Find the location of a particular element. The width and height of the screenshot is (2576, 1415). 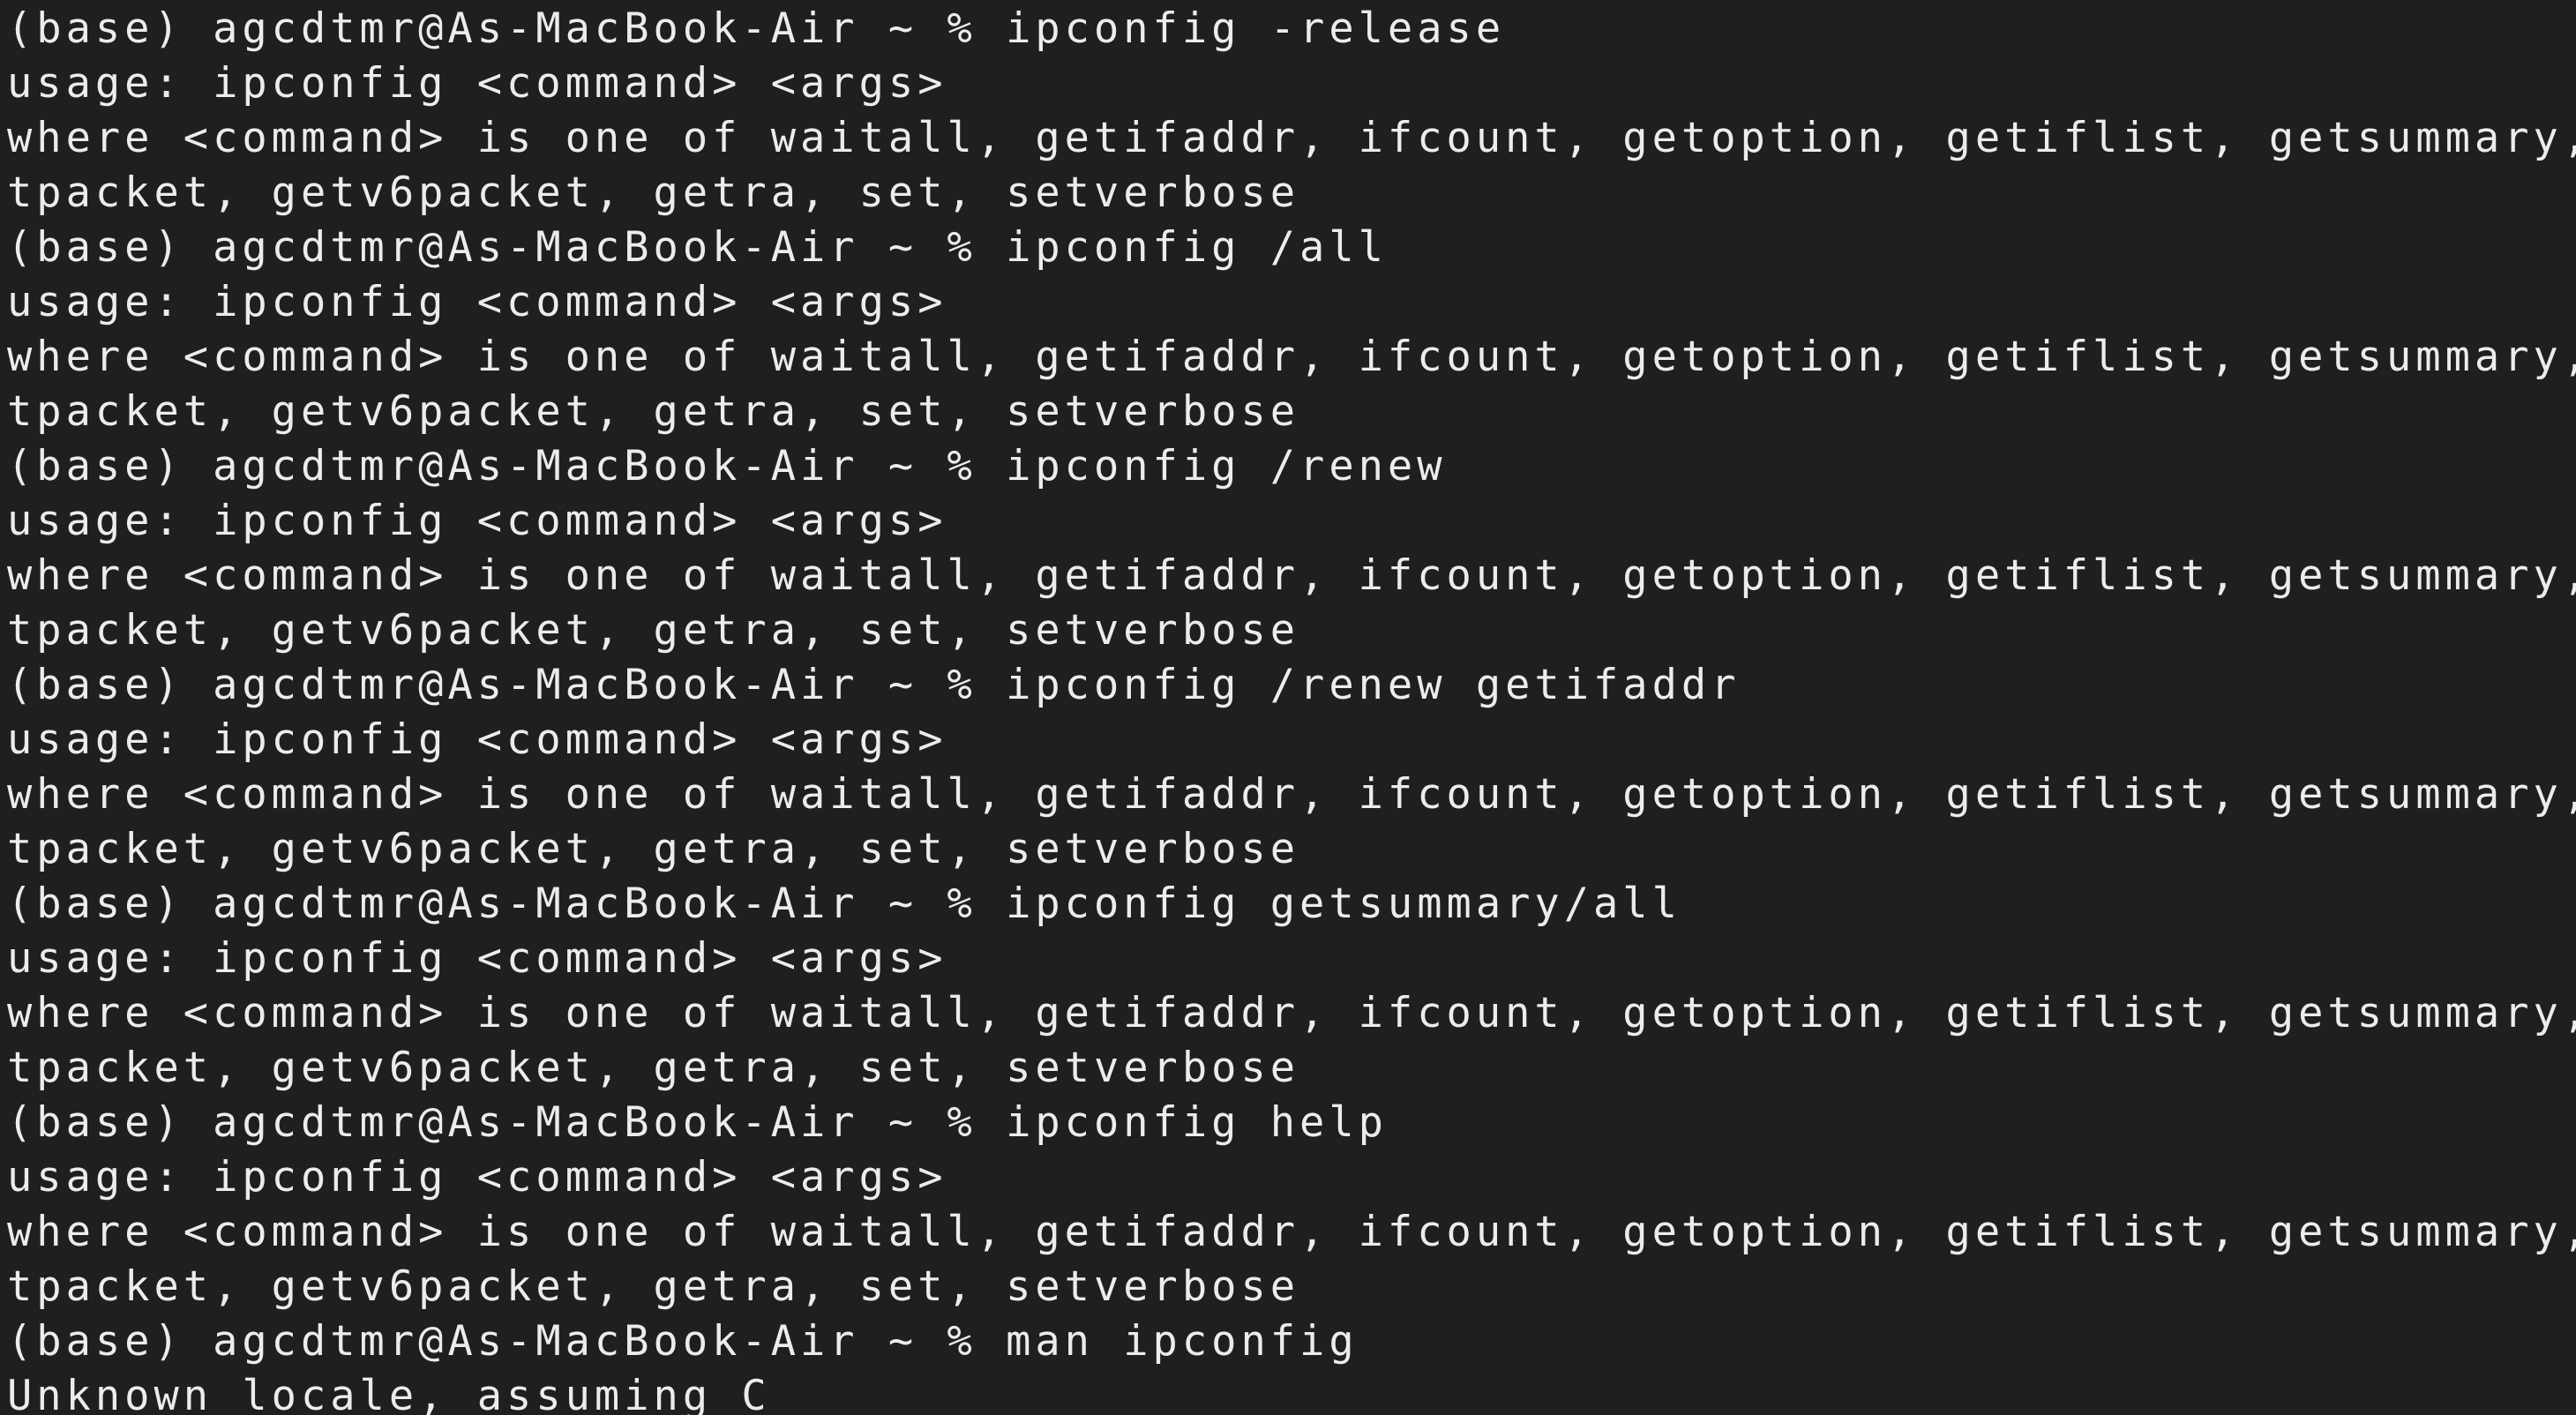

command-text: man ipconfig is located at coordinates (1183, 1342).